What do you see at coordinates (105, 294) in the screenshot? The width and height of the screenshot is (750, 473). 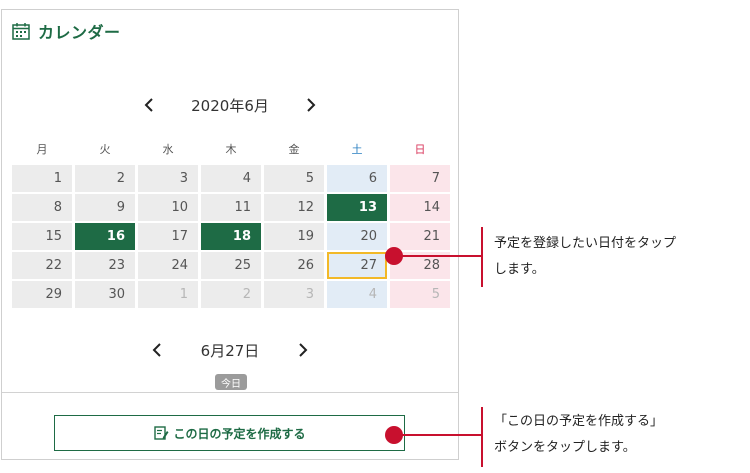 I see `calendar-day: 30` at bounding box center [105, 294].